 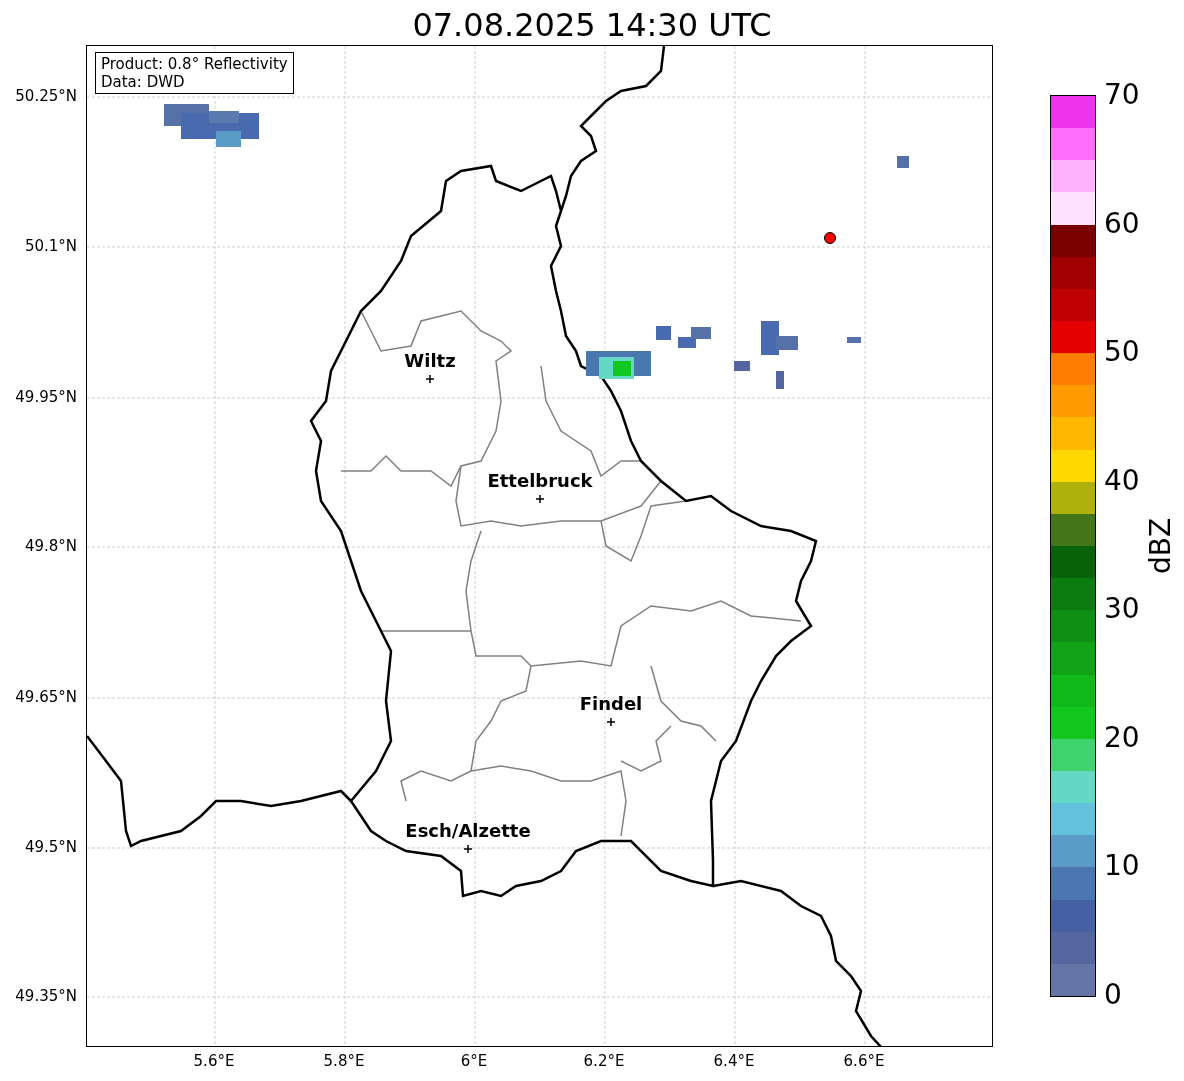 What do you see at coordinates (864, 1061) in the screenshot?
I see `longitude-label: 6.6°E` at bounding box center [864, 1061].